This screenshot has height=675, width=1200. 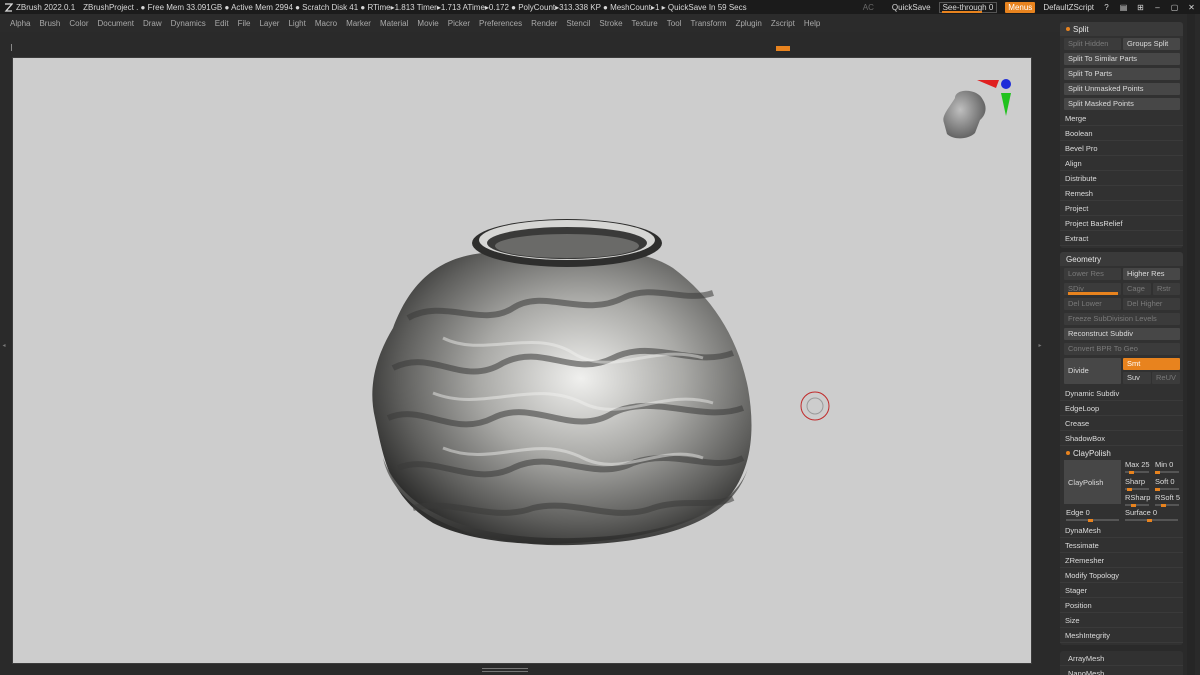 I want to click on crease-item: Crease, so click(x=1121, y=423).